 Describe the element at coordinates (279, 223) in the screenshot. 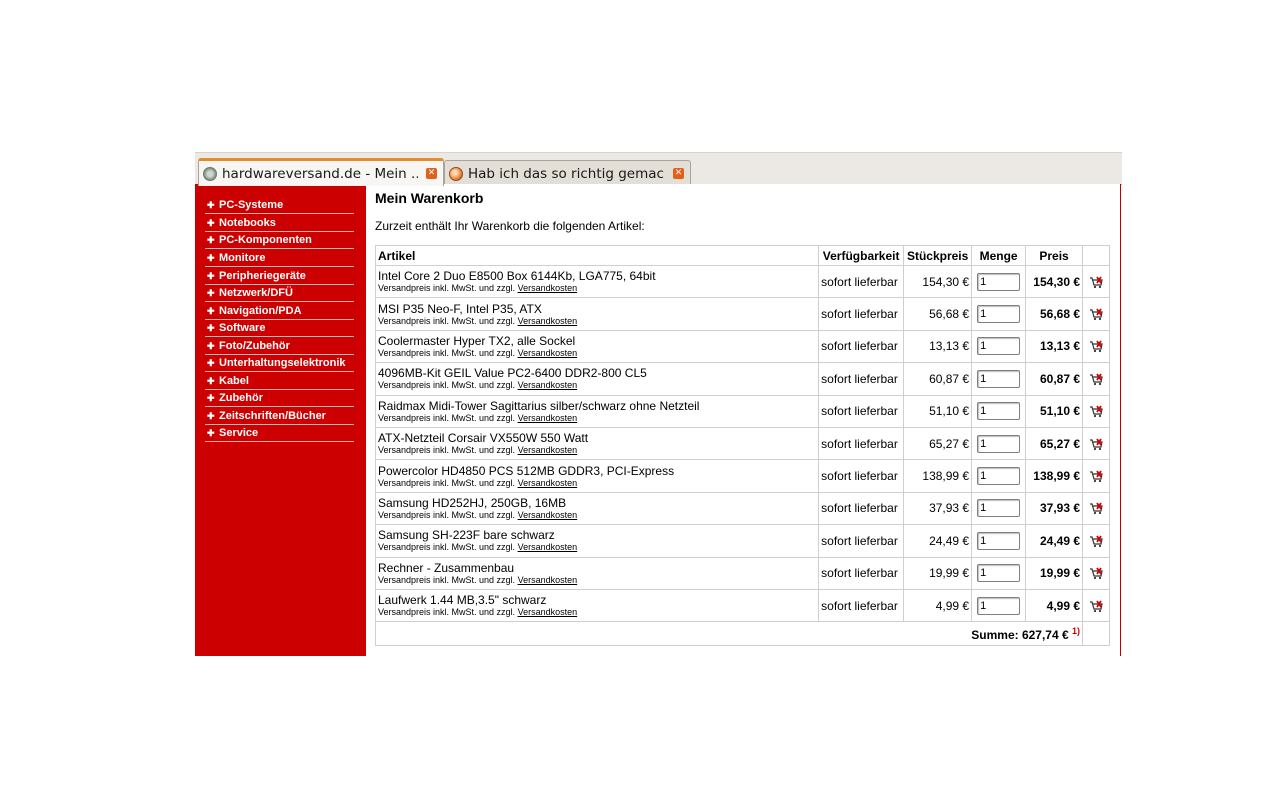

I see `sidebar-item-notebooks: ✚ Notebooks` at that location.